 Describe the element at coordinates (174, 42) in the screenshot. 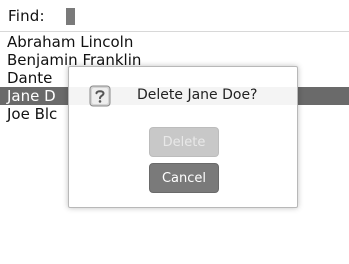

I see `contact-list-item: Abraham Lincoln` at that location.